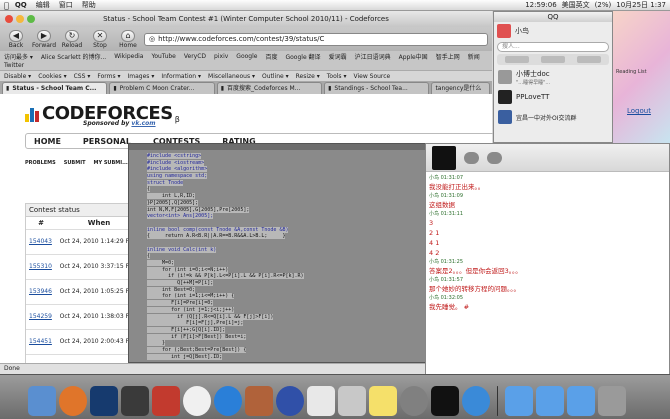 Image resolution: width=670 pixels, height=419 pixels. I want to click on group-icon, so click(553, 59).